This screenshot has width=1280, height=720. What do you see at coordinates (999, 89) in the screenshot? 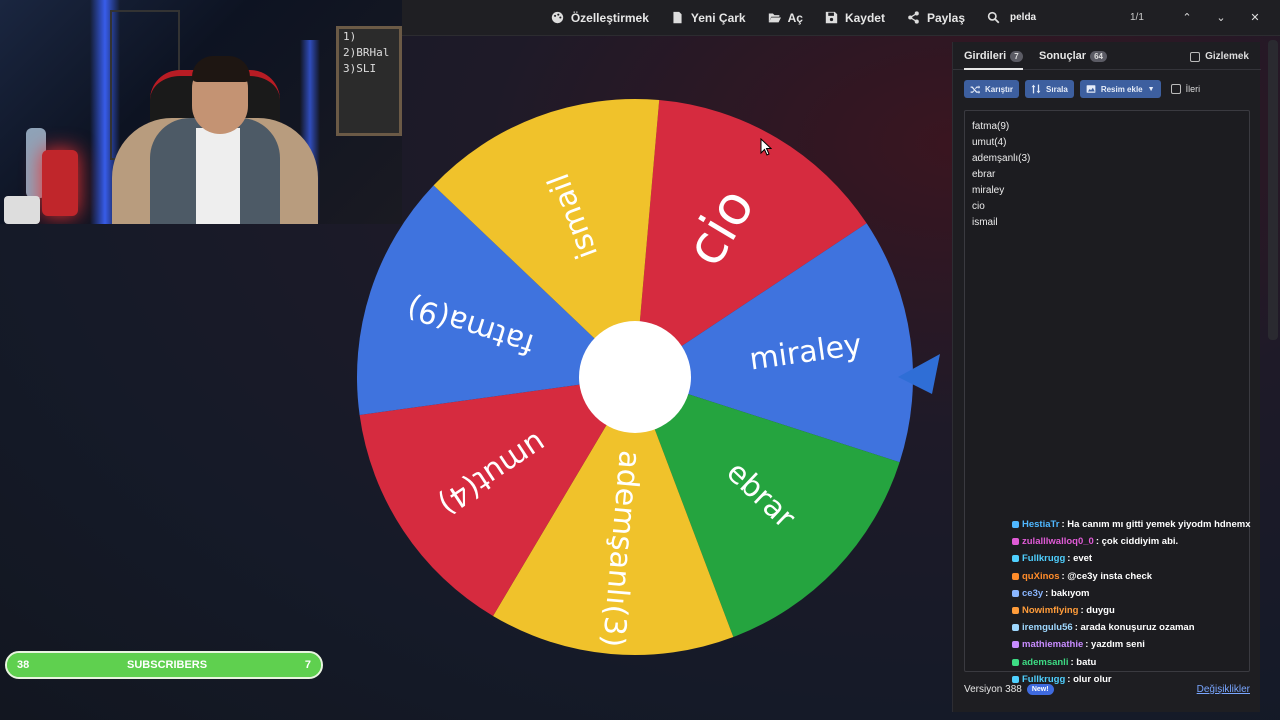
I see `shuffle-label: Karıştır` at bounding box center [999, 89].